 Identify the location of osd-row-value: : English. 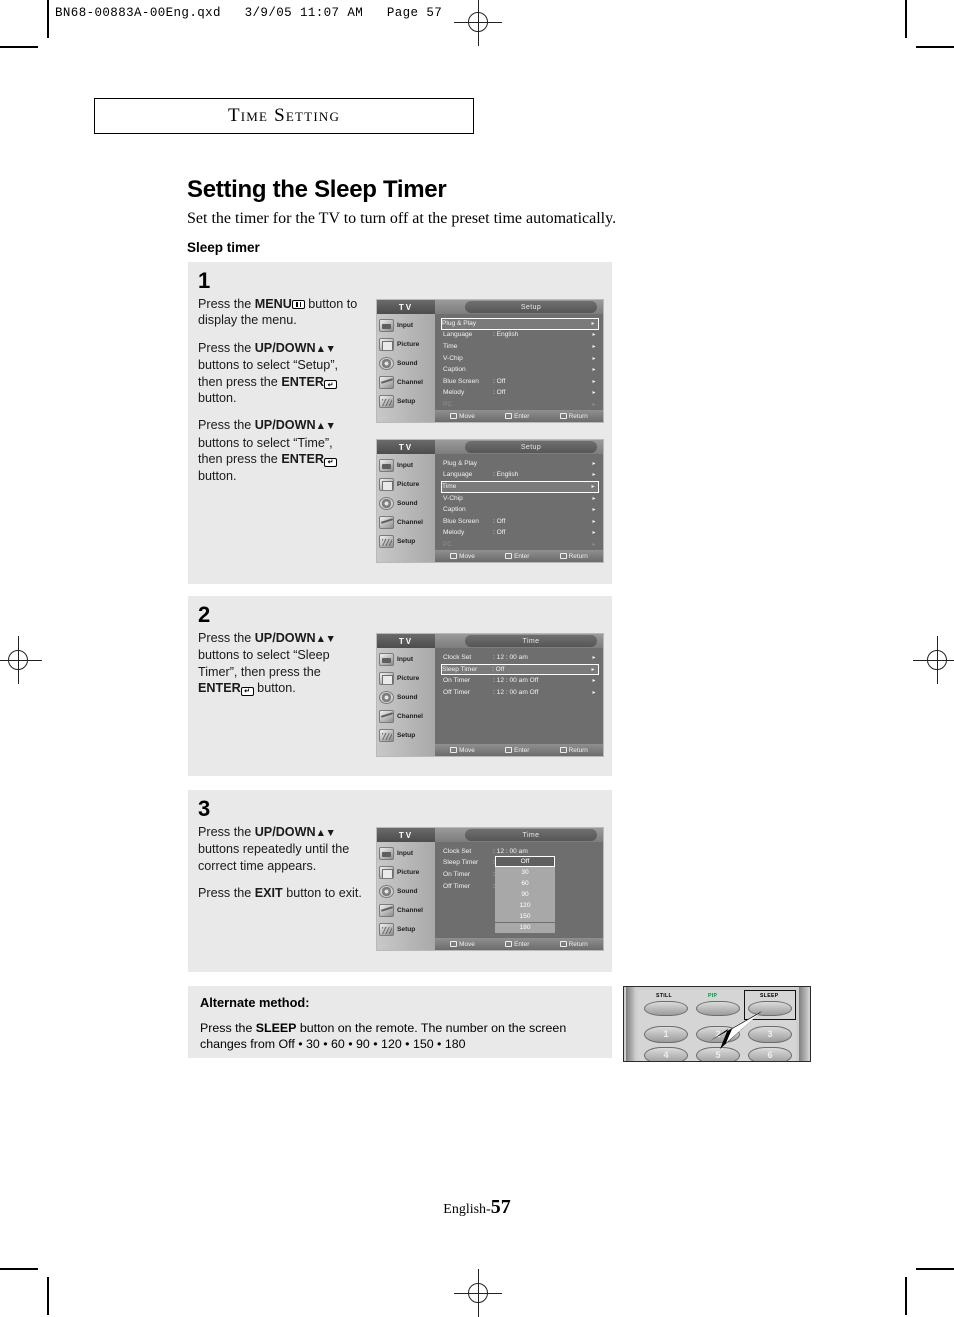
(506, 475).